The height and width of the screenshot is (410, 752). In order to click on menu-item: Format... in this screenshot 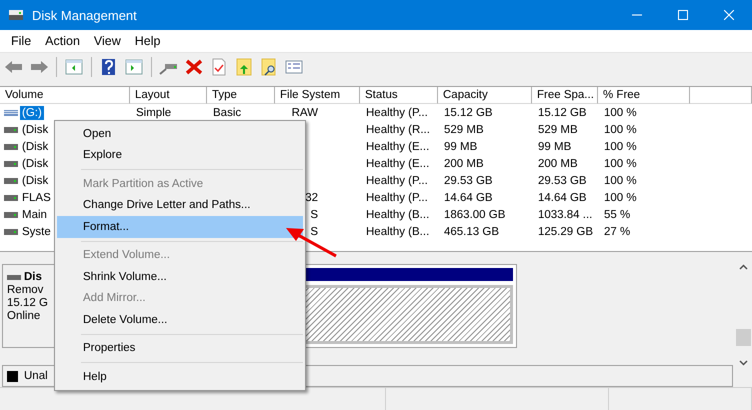, I will do `click(180, 227)`.